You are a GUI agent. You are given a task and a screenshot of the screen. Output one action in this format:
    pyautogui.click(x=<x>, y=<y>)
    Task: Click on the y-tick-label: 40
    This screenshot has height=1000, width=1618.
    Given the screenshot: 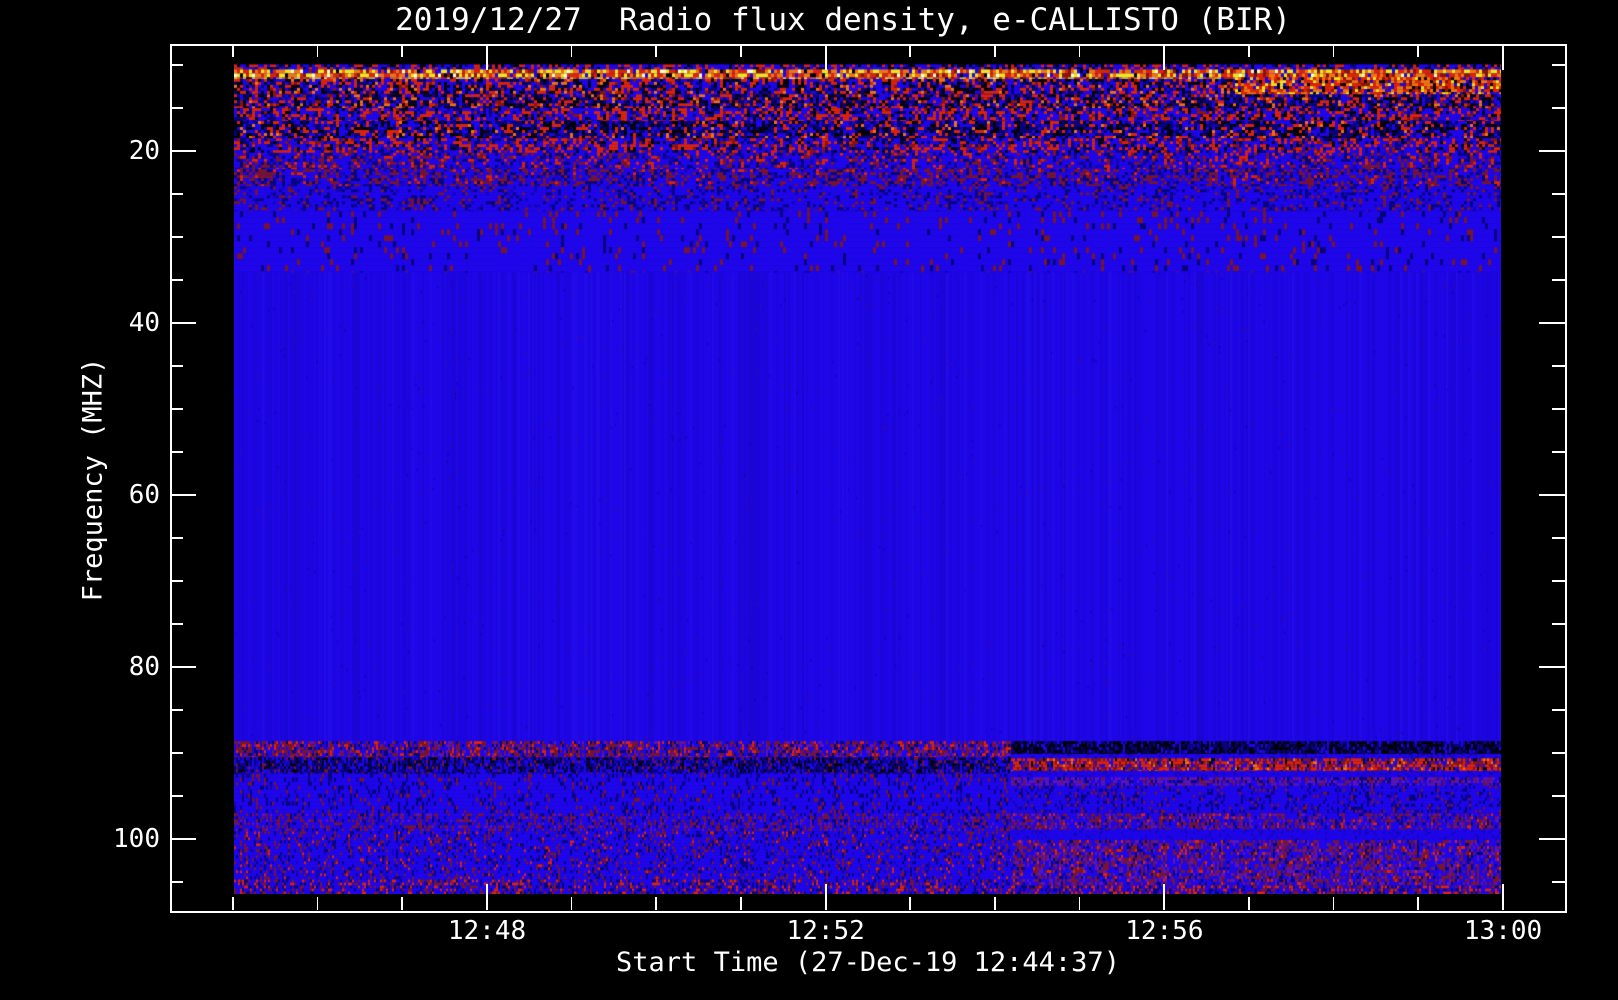 What is the action you would take?
    pyautogui.click(x=144, y=323)
    